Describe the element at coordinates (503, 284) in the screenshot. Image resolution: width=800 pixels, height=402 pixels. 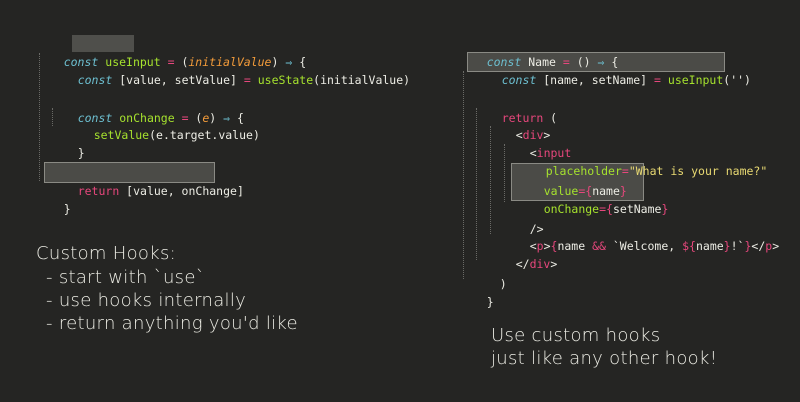
I see `code-line: )` at that location.